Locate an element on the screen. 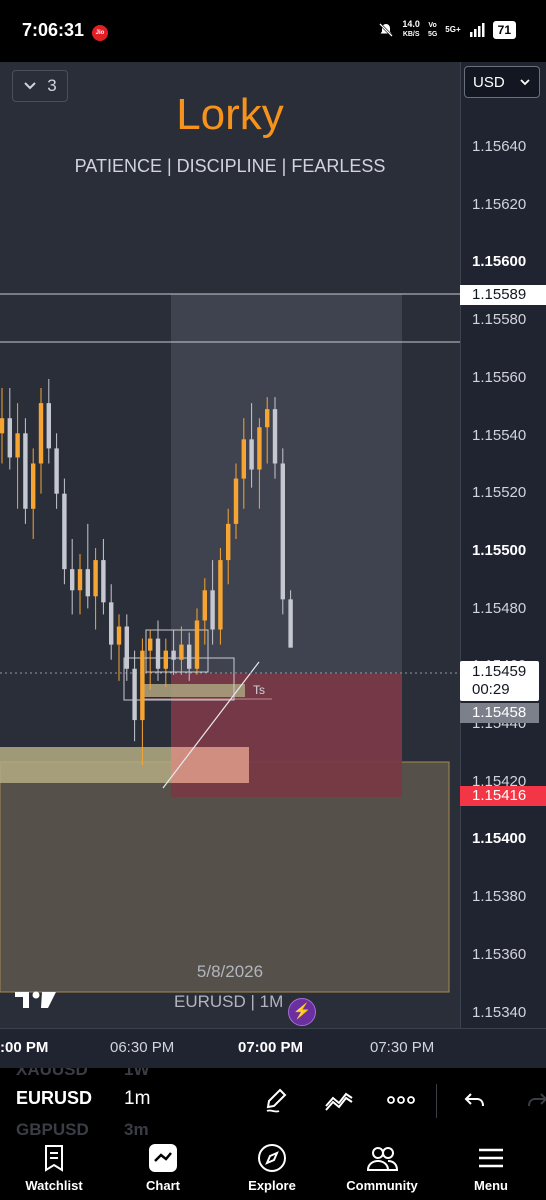  price-tick-label: 1.15340 is located at coordinates (499, 1012).